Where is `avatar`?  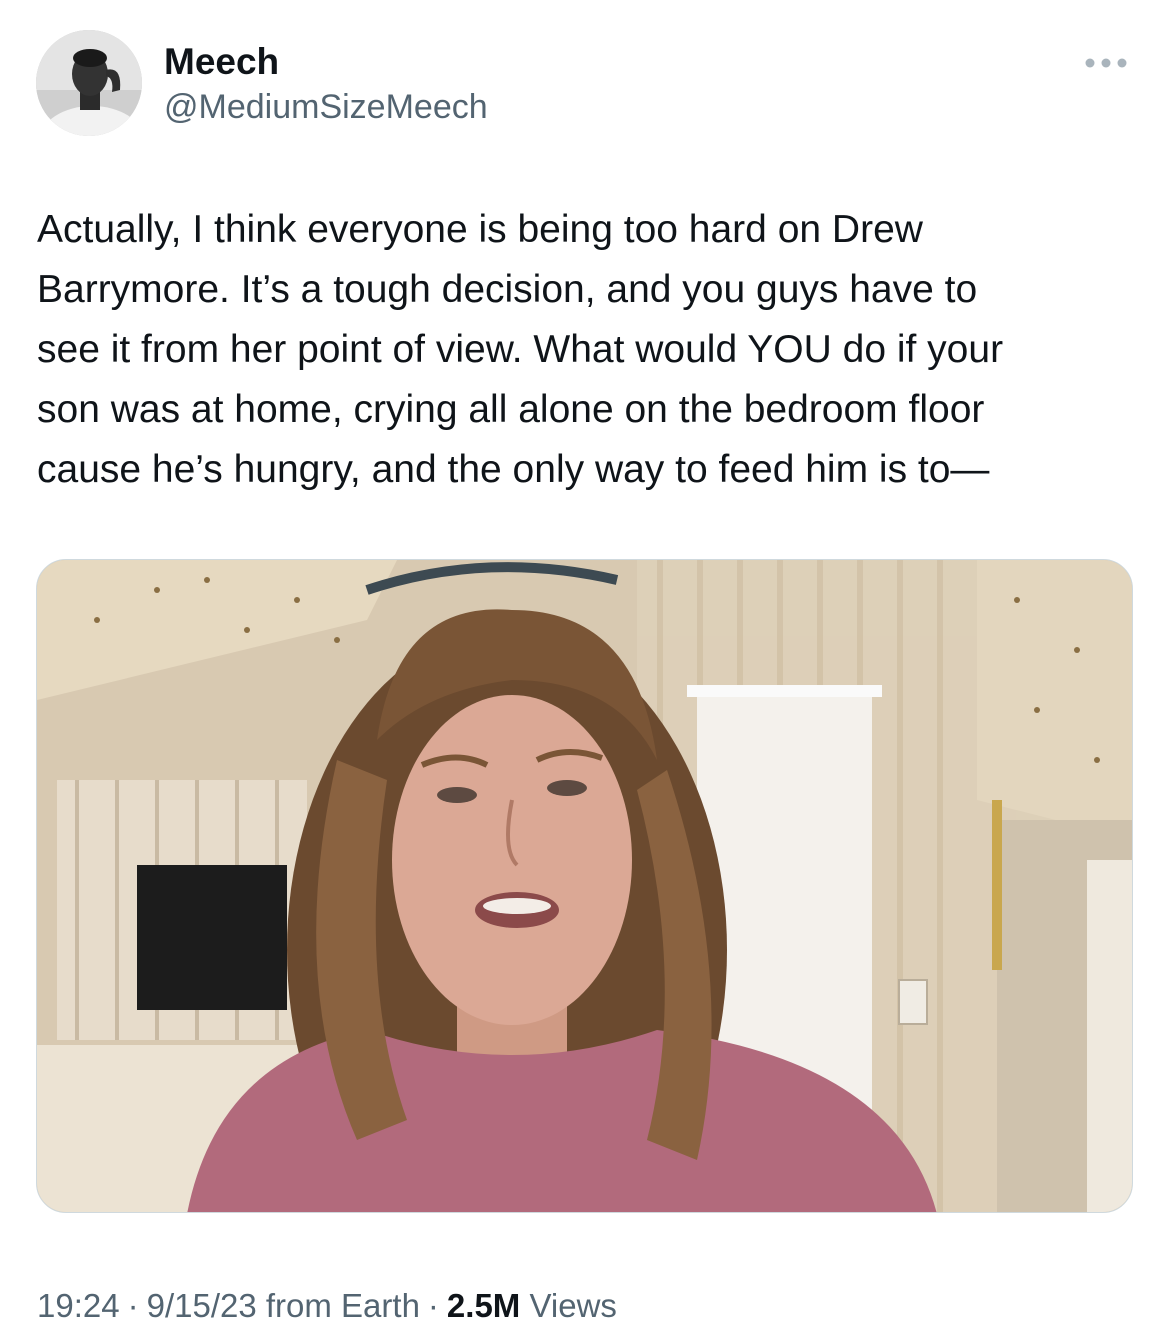 avatar is located at coordinates (89, 83).